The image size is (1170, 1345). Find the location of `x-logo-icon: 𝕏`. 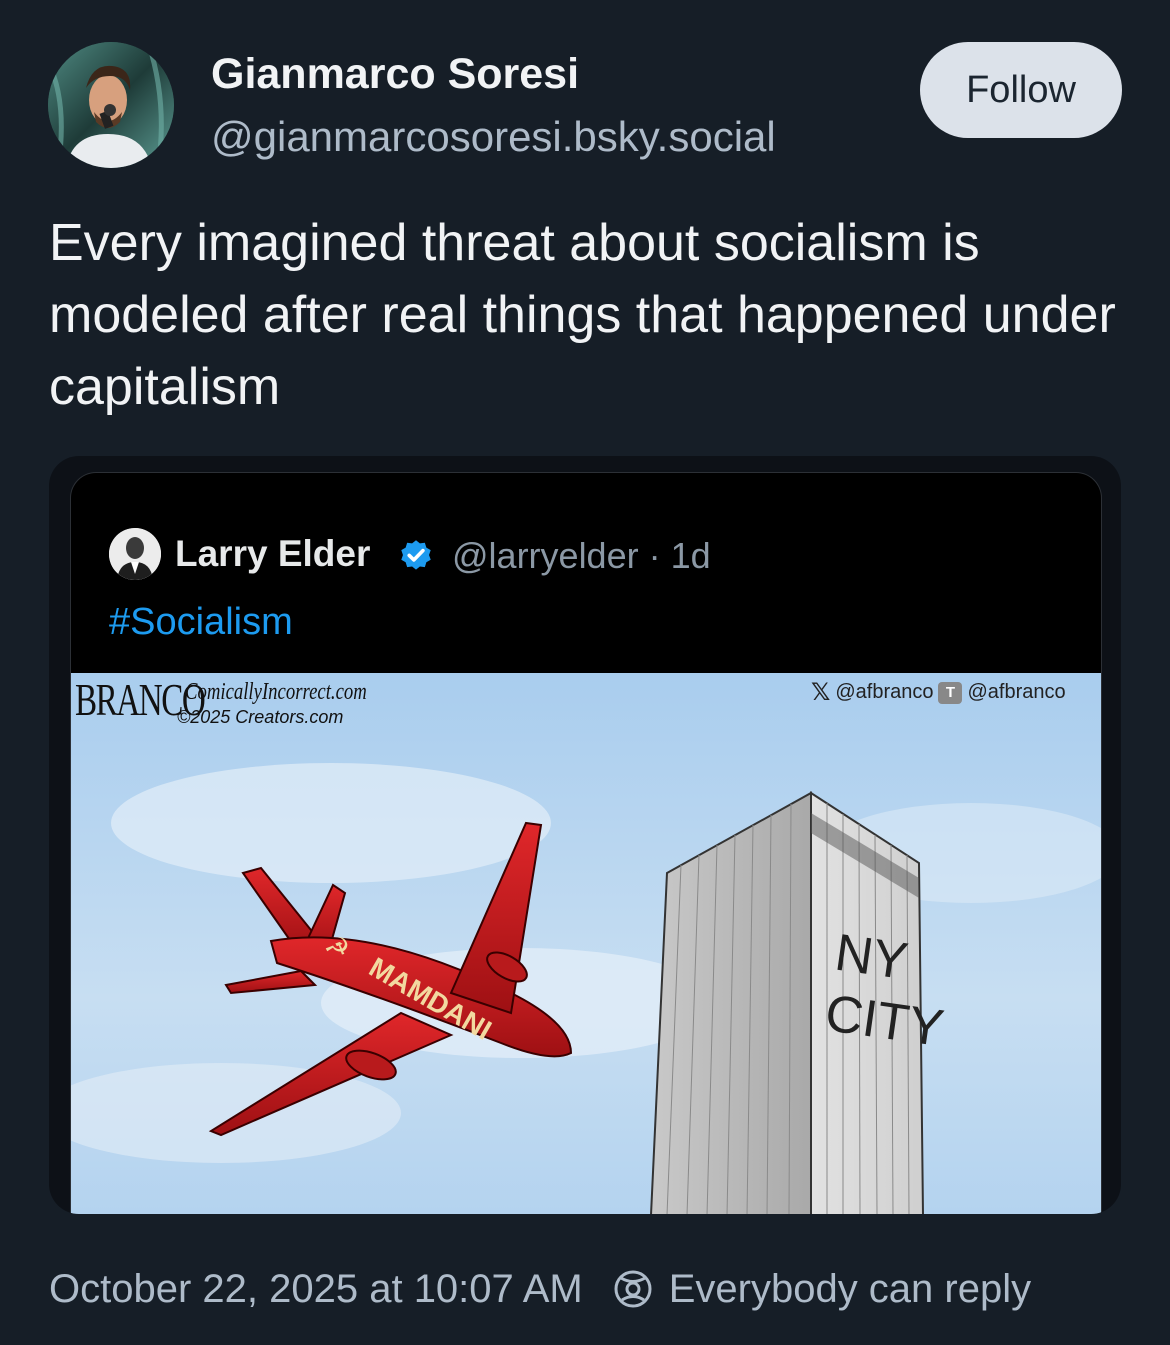

x-logo-icon: 𝕏 is located at coordinates (821, 692).